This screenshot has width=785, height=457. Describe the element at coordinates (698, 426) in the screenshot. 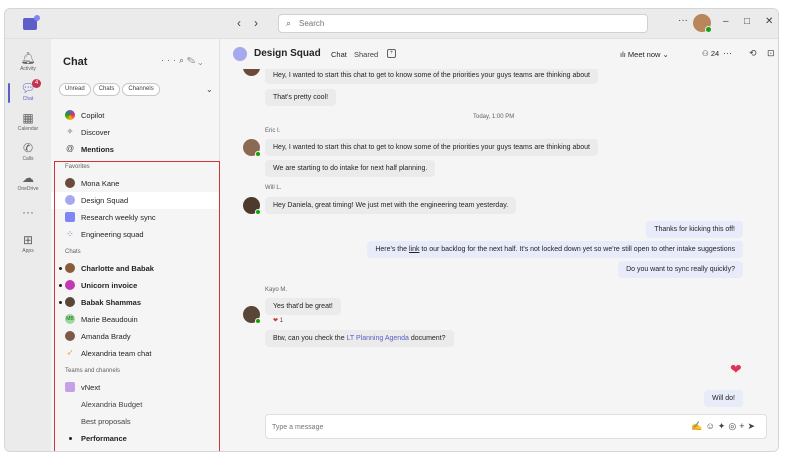

I see `format-icon: ✍` at that location.